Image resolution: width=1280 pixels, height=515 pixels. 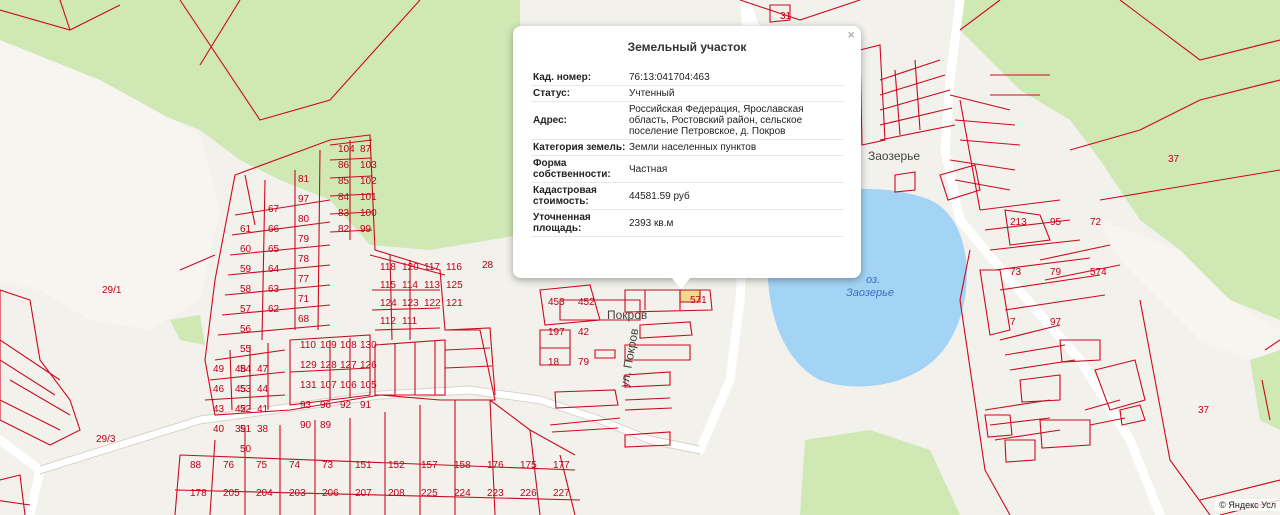 I want to click on plot-number-label: 121, so click(x=454, y=303).